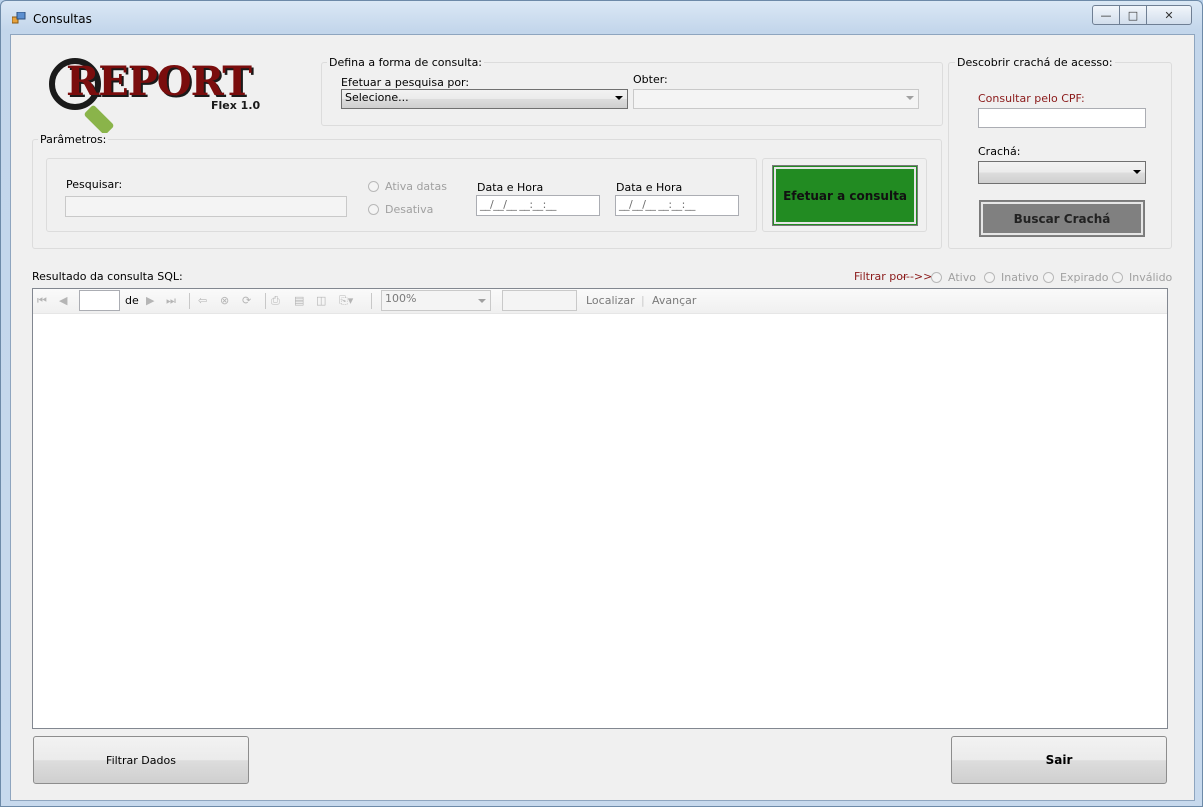 This screenshot has height=807, width=1203. I want to click on pesquisar-input, so click(206, 206).